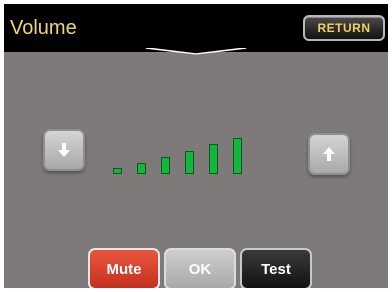 This screenshot has width=392, height=292. Describe the element at coordinates (200, 268) in the screenshot. I see `ok-button: OK` at that location.